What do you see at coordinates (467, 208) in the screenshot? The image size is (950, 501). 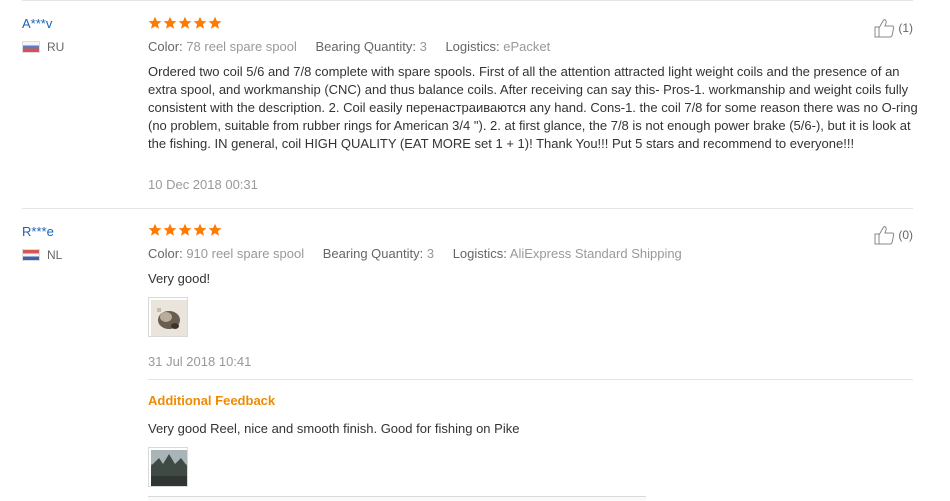 I see `review-divider` at bounding box center [467, 208].